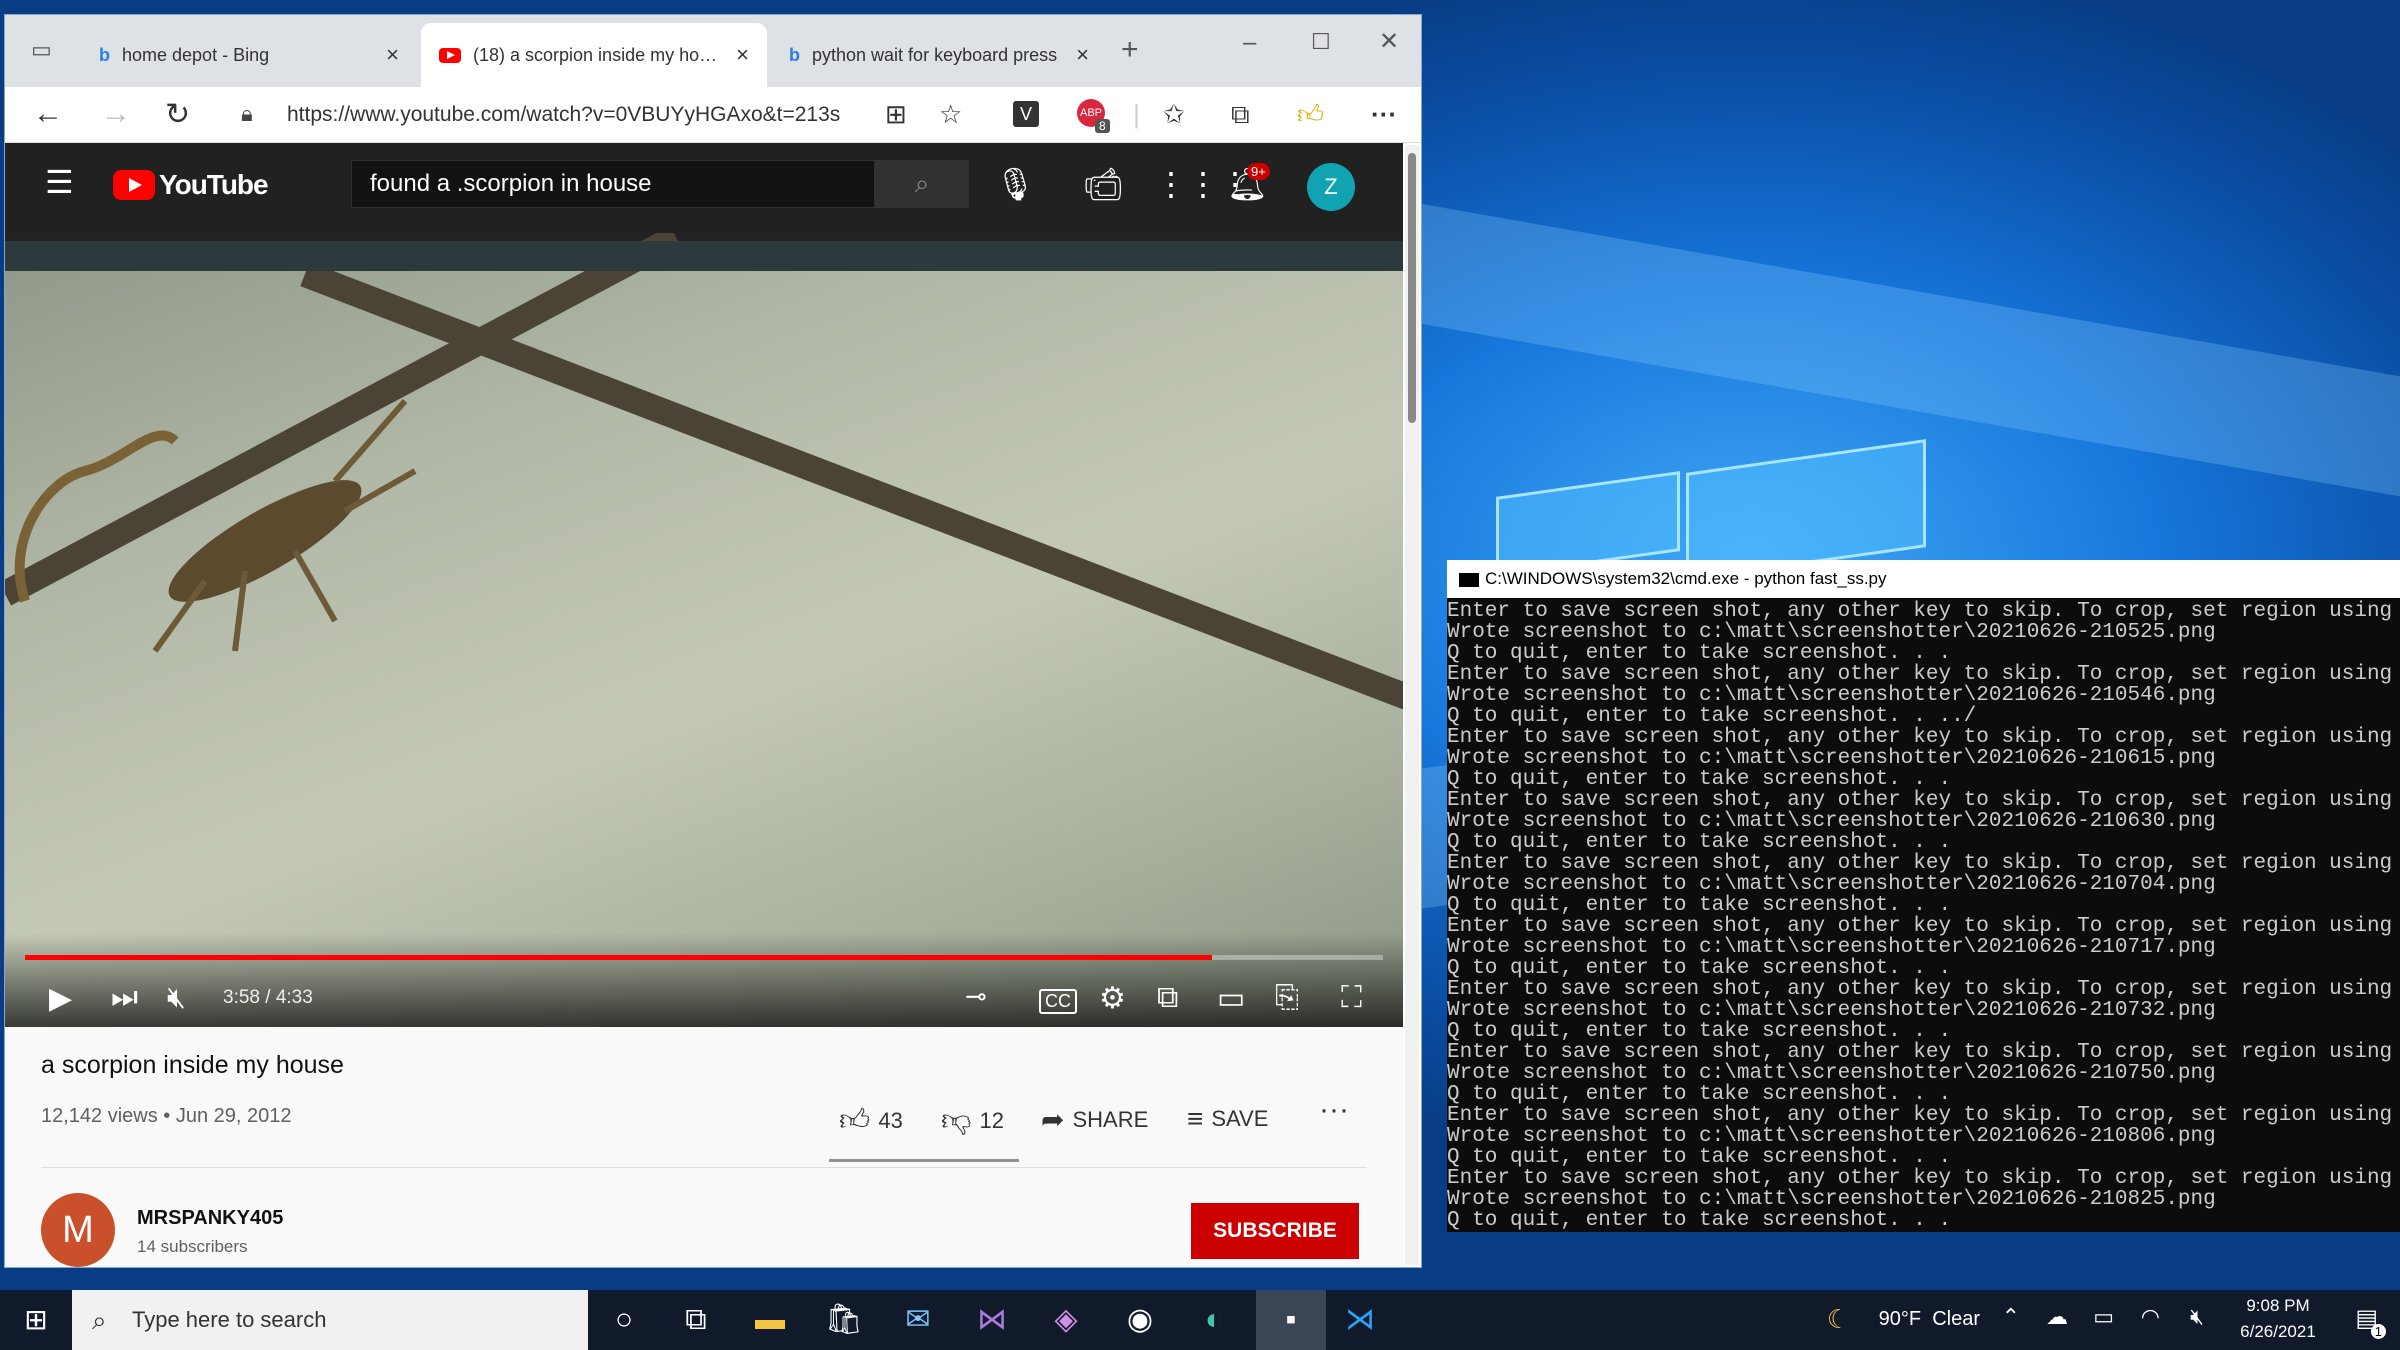 The width and height of the screenshot is (2400, 1350). Describe the element at coordinates (594, 55) in the screenshot. I see `tab-youtube: (18) a scorpion inside my house ×` at that location.